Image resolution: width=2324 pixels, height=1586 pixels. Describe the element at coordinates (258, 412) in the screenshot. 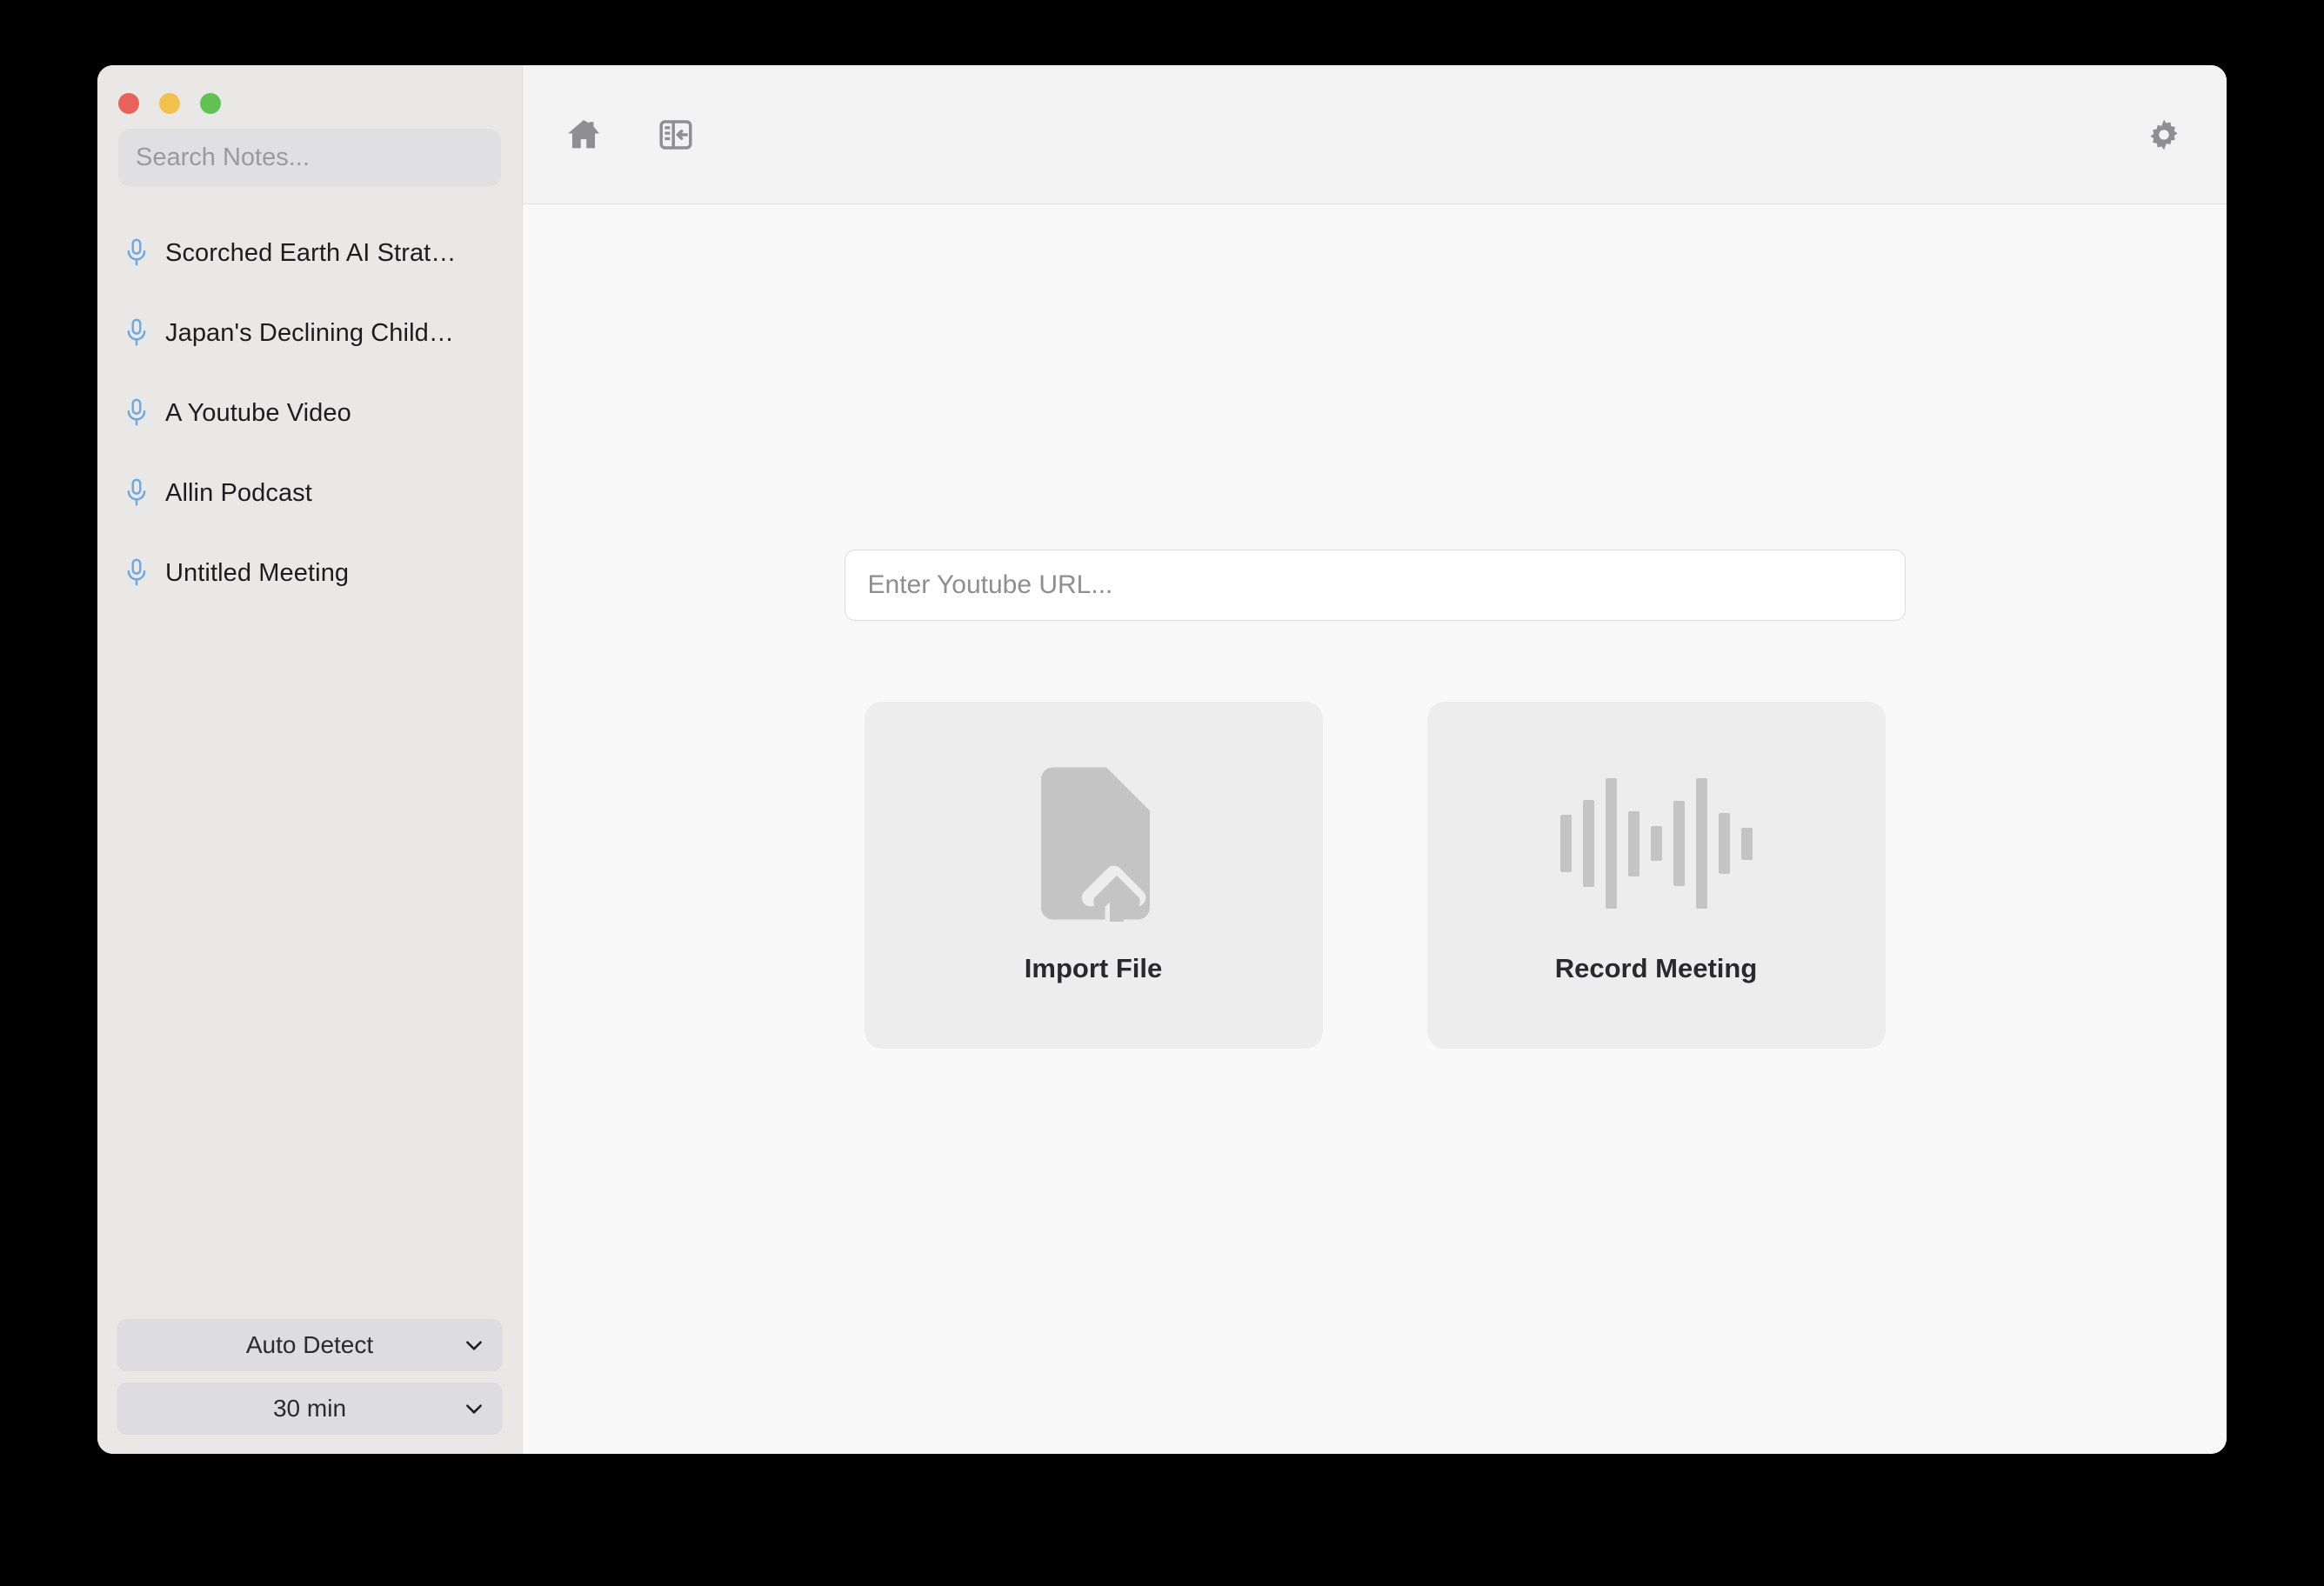

I see `note-title: A Youtube Video` at that location.